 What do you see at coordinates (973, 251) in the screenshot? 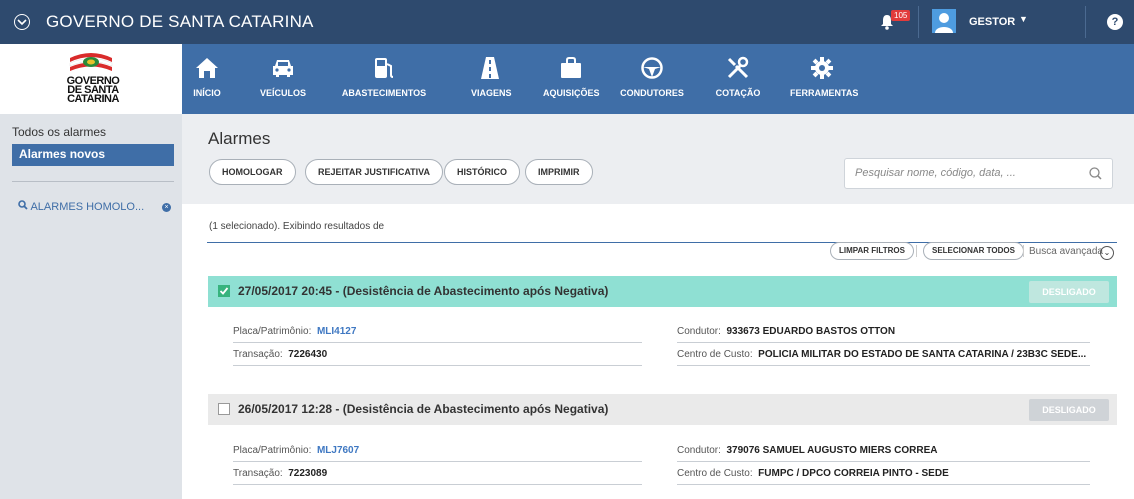
I see `selecionar-todos-button: SELECIONAR TODOS` at bounding box center [973, 251].